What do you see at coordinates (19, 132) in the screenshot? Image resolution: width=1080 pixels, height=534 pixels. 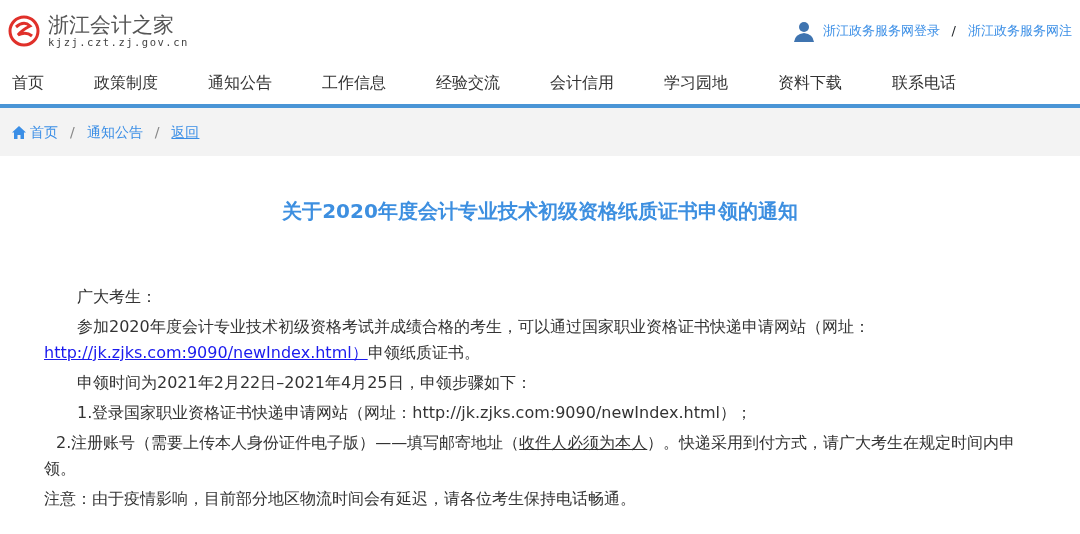 I see `home-icon` at bounding box center [19, 132].